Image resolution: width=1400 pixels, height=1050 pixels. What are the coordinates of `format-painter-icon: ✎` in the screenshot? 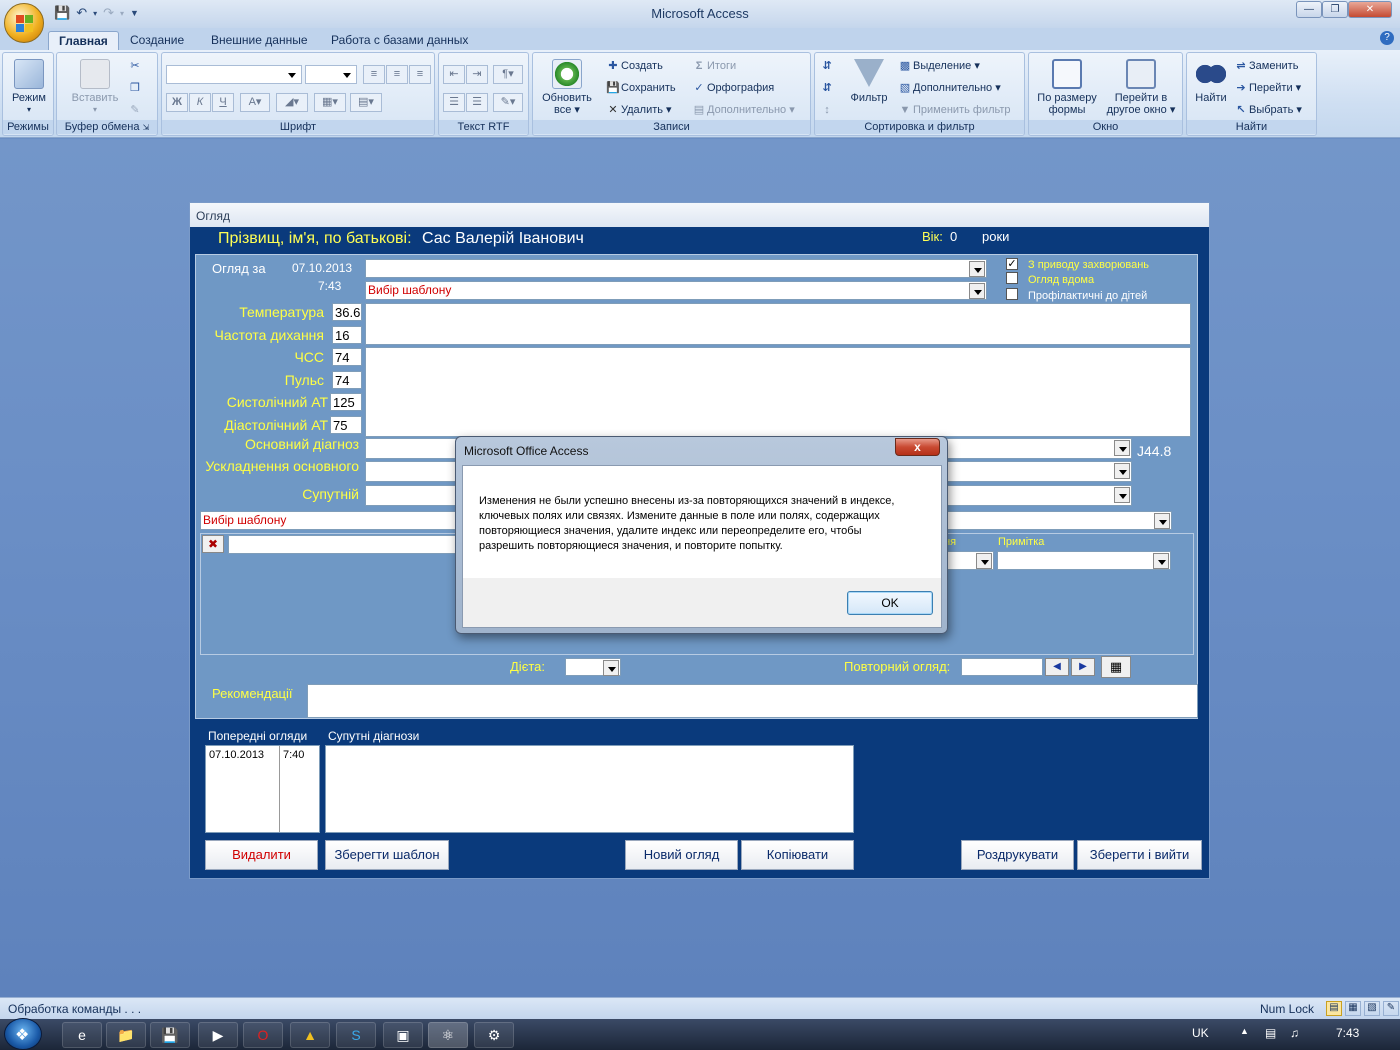 It's located at (135, 110).